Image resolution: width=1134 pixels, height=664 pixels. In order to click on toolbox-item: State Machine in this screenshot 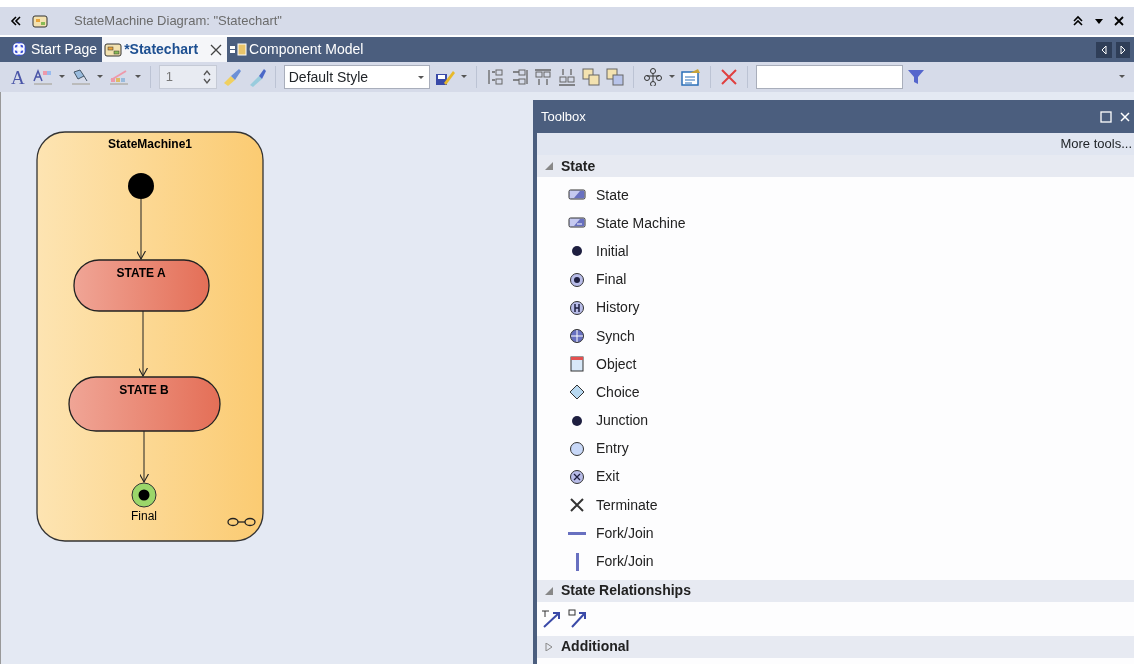, I will do `click(835, 223)`.